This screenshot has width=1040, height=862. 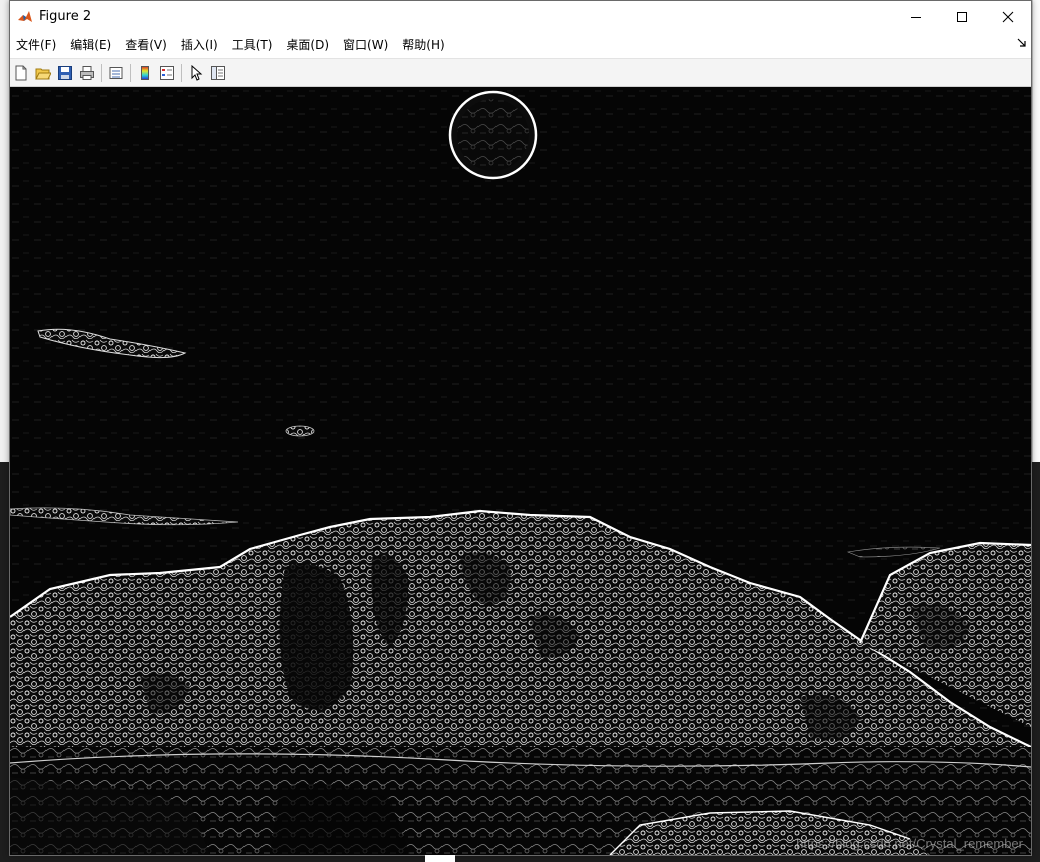 I want to click on print-button, so click(x=87, y=73).